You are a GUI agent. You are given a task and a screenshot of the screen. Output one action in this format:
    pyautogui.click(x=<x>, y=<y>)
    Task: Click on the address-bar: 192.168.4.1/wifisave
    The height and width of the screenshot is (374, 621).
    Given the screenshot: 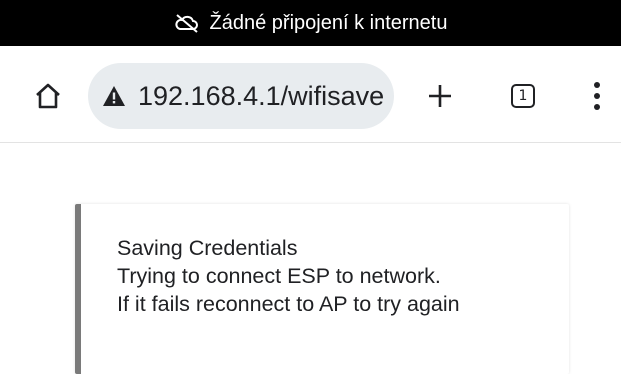 What is the action you would take?
    pyautogui.click(x=241, y=96)
    